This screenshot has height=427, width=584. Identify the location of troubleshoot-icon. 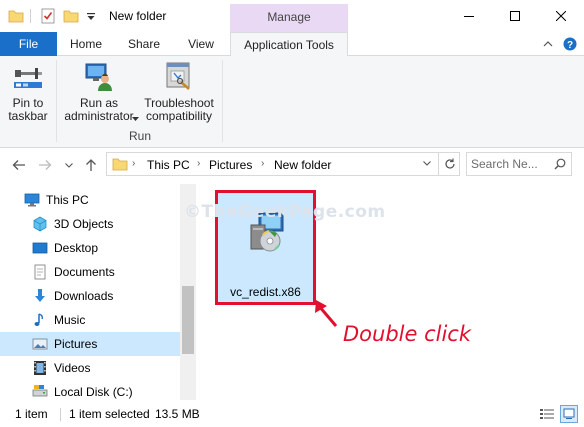
(179, 76).